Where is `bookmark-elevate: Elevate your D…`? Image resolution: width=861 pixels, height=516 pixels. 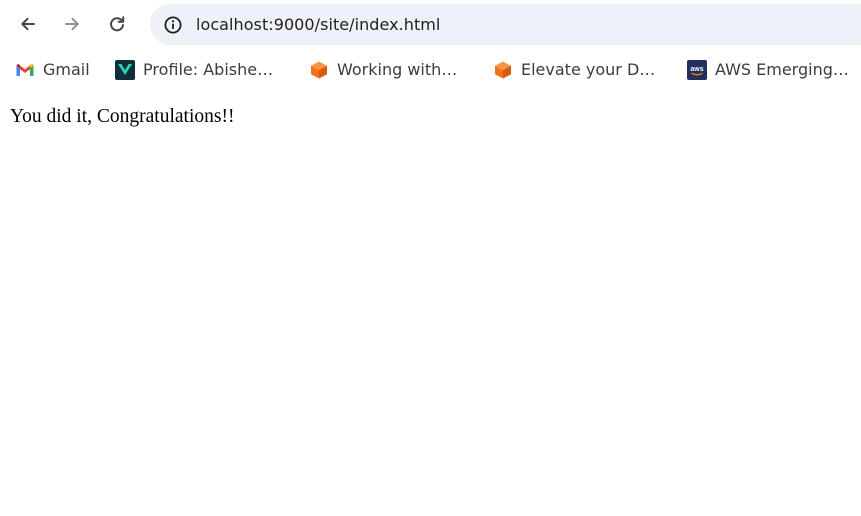 bookmark-elevate: Elevate your D… is located at coordinates (574, 70).